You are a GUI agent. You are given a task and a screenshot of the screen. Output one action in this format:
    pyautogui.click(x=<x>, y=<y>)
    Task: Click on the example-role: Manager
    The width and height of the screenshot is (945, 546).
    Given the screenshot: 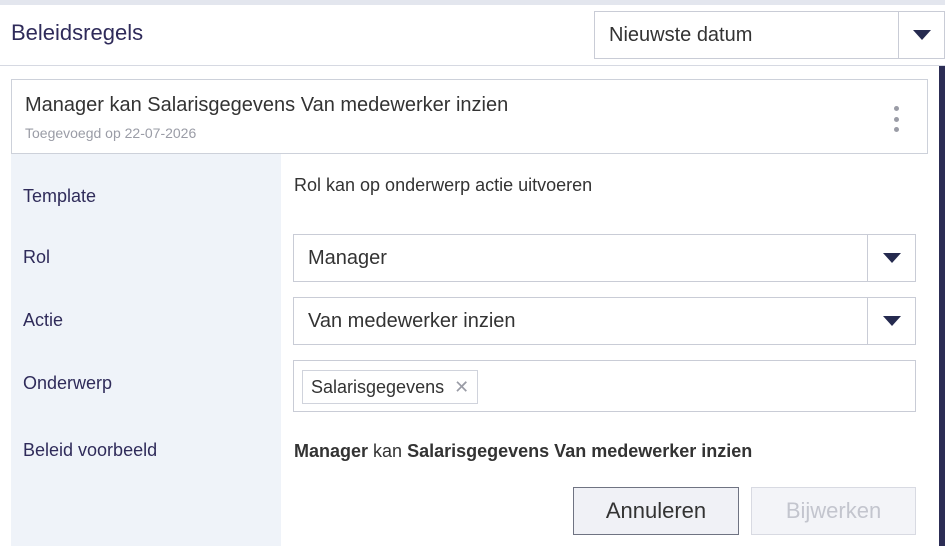 What is the action you would take?
    pyautogui.click(x=331, y=451)
    